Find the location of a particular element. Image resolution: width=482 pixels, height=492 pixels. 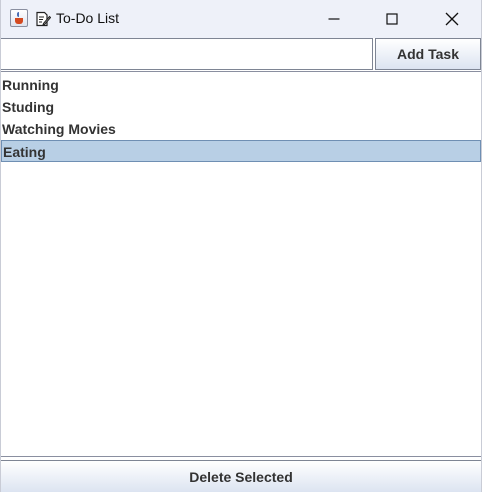

task-input is located at coordinates (187, 54).